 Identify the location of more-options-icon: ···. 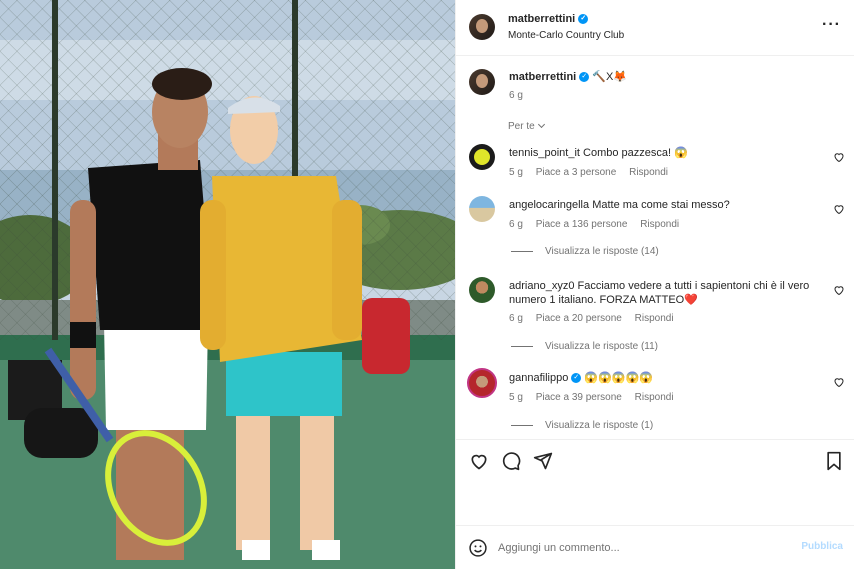
(831, 25).